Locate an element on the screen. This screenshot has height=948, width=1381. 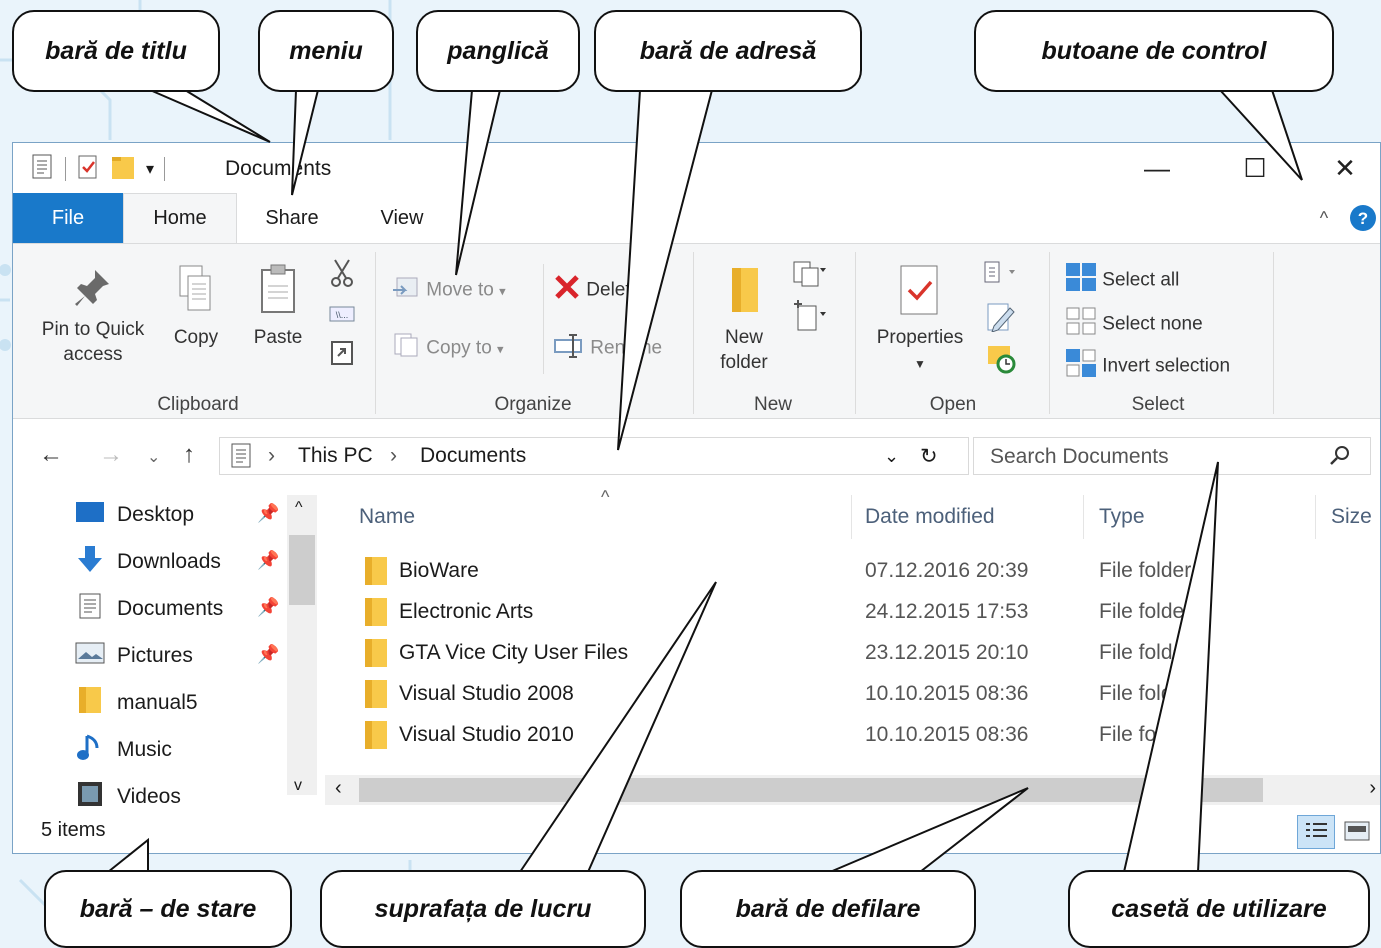
scroll-right-icon: › is located at coordinates (1372, 788).